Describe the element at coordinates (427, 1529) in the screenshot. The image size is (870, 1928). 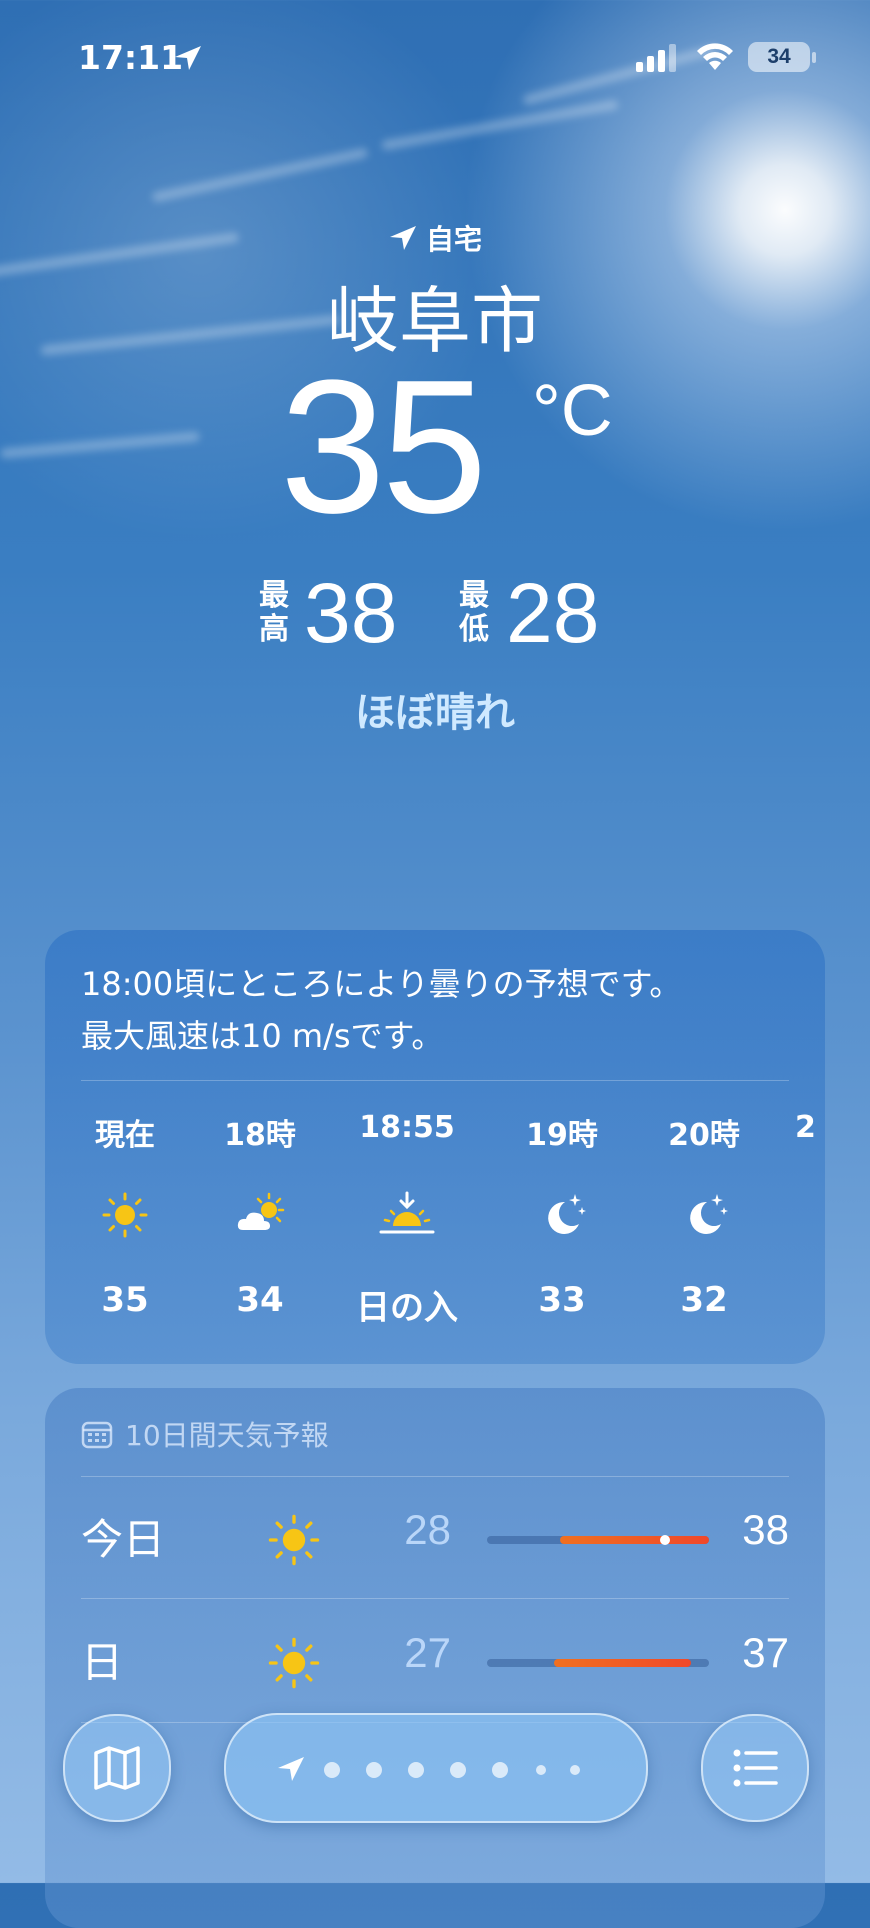
I see `day-low: 28` at that location.